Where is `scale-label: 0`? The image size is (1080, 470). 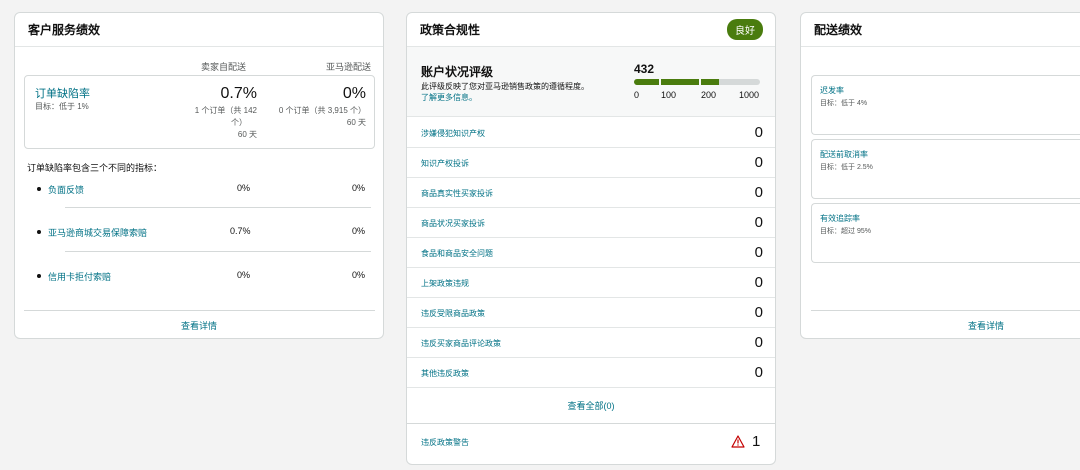
scale-label: 0 is located at coordinates (637, 95).